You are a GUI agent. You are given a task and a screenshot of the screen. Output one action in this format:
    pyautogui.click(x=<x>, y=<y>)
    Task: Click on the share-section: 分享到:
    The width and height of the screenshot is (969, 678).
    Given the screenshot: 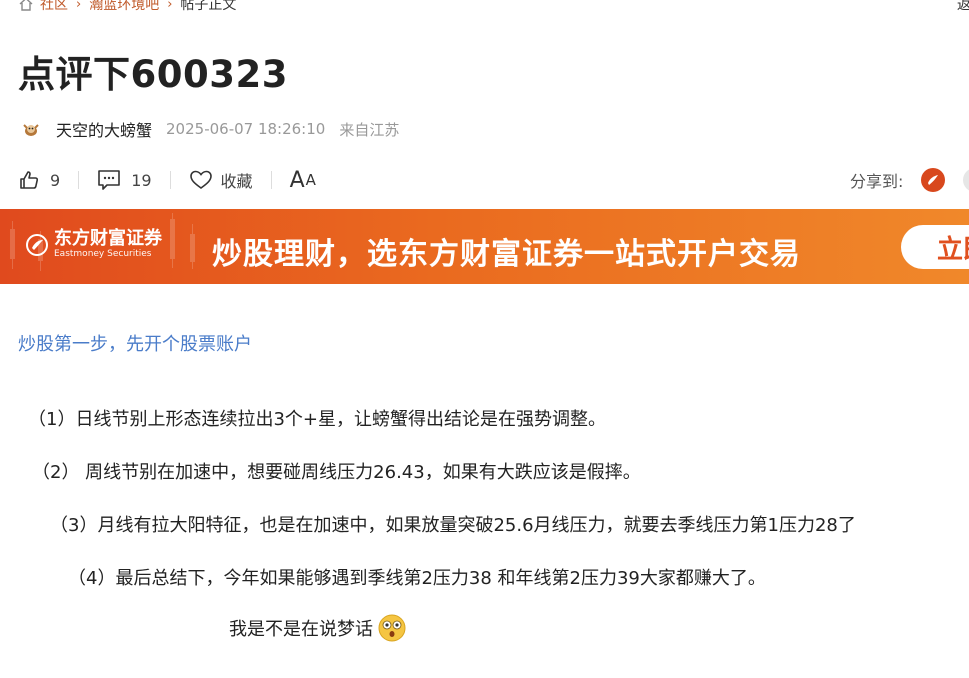 What is the action you would take?
    pyautogui.click(x=909, y=180)
    